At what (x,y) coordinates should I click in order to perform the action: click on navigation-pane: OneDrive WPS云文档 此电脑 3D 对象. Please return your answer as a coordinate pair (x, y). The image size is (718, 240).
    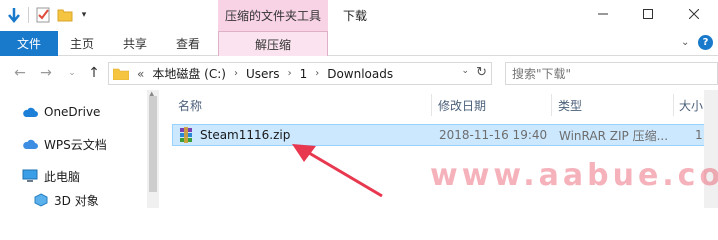
    Looking at the image, I should click on (80, 149).